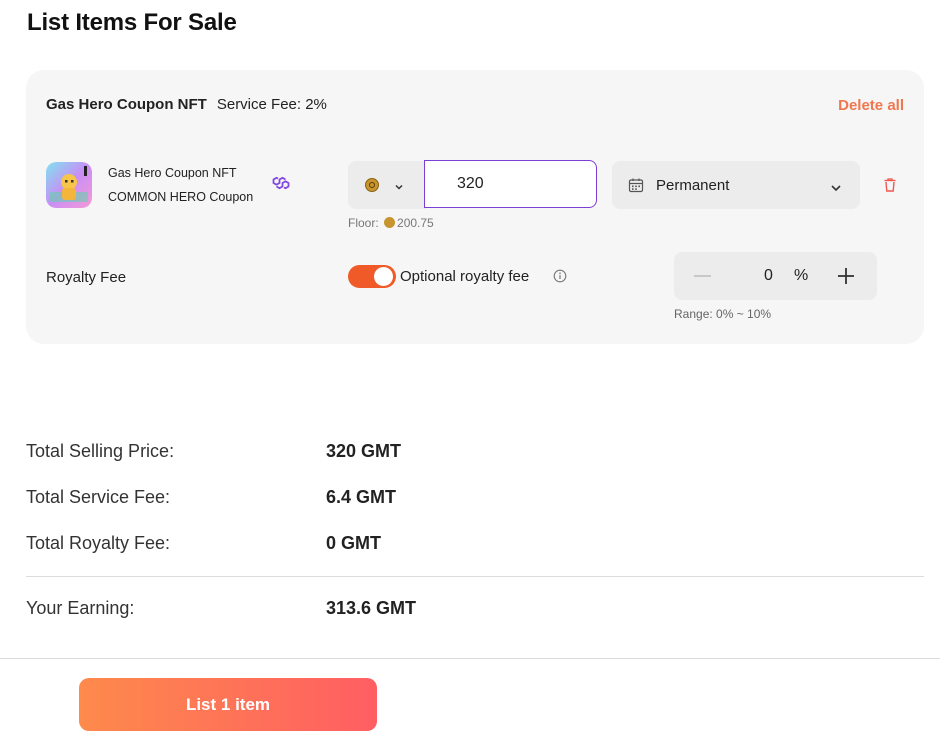  Describe the element at coordinates (470, 658) in the screenshot. I see `footer-divider` at that location.